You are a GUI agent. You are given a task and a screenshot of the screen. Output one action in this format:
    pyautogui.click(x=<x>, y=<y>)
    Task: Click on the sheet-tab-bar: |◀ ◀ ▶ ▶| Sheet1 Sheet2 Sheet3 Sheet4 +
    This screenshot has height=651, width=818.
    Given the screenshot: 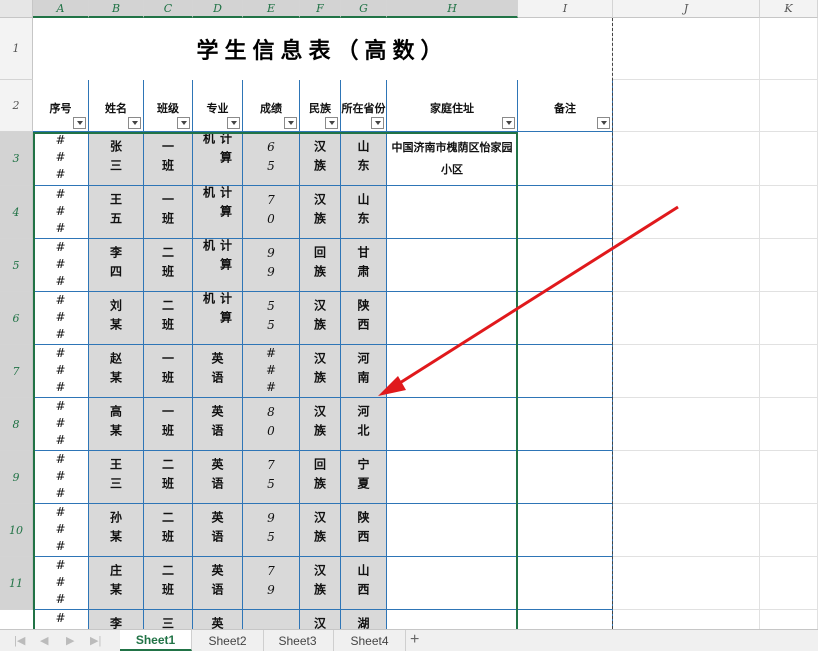 What is the action you would take?
    pyautogui.click(x=409, y=640)
    